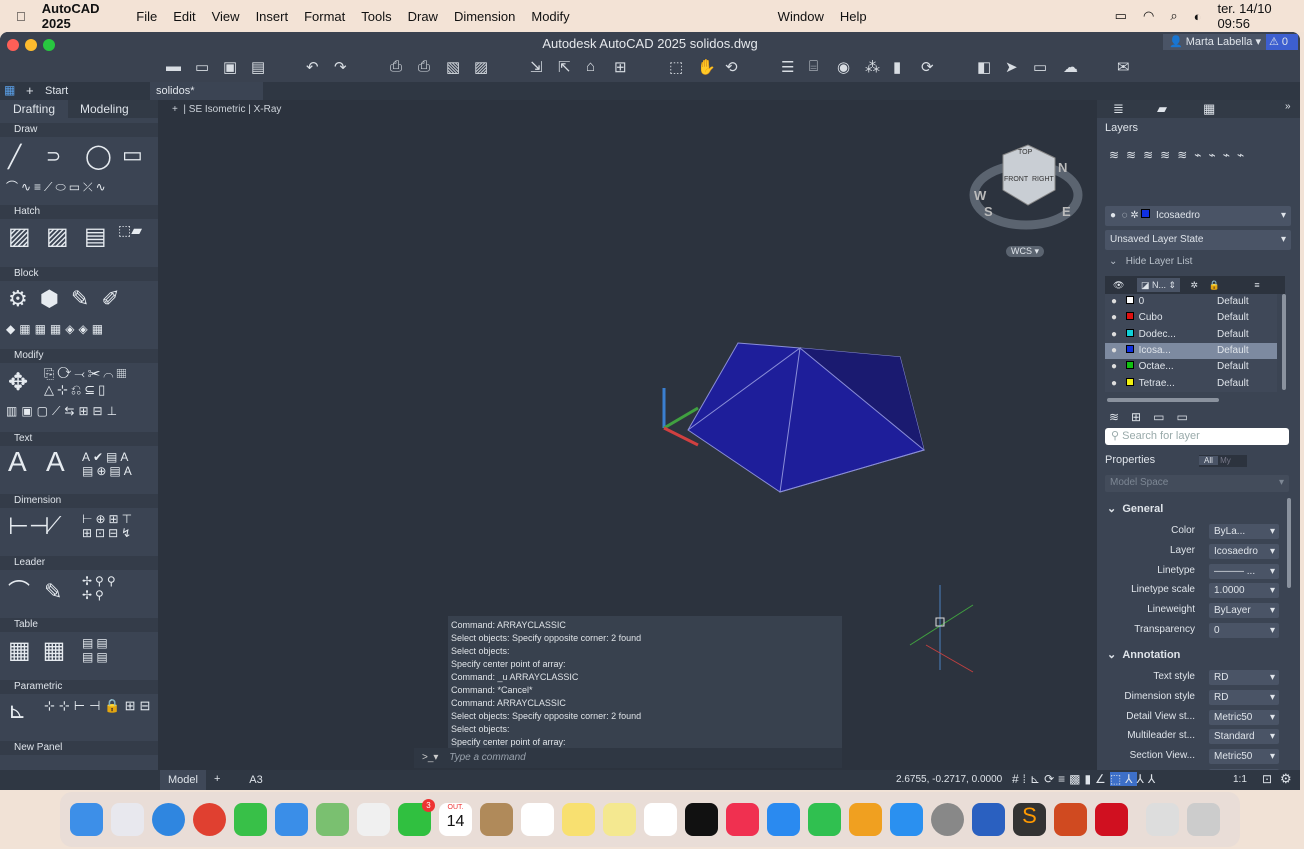 Image resolution: width=1304 pixels, height=849 pixels. Describe the element at coordinates (481, 67) in the screenshot. I see `publish-icon: ▨` at that location.